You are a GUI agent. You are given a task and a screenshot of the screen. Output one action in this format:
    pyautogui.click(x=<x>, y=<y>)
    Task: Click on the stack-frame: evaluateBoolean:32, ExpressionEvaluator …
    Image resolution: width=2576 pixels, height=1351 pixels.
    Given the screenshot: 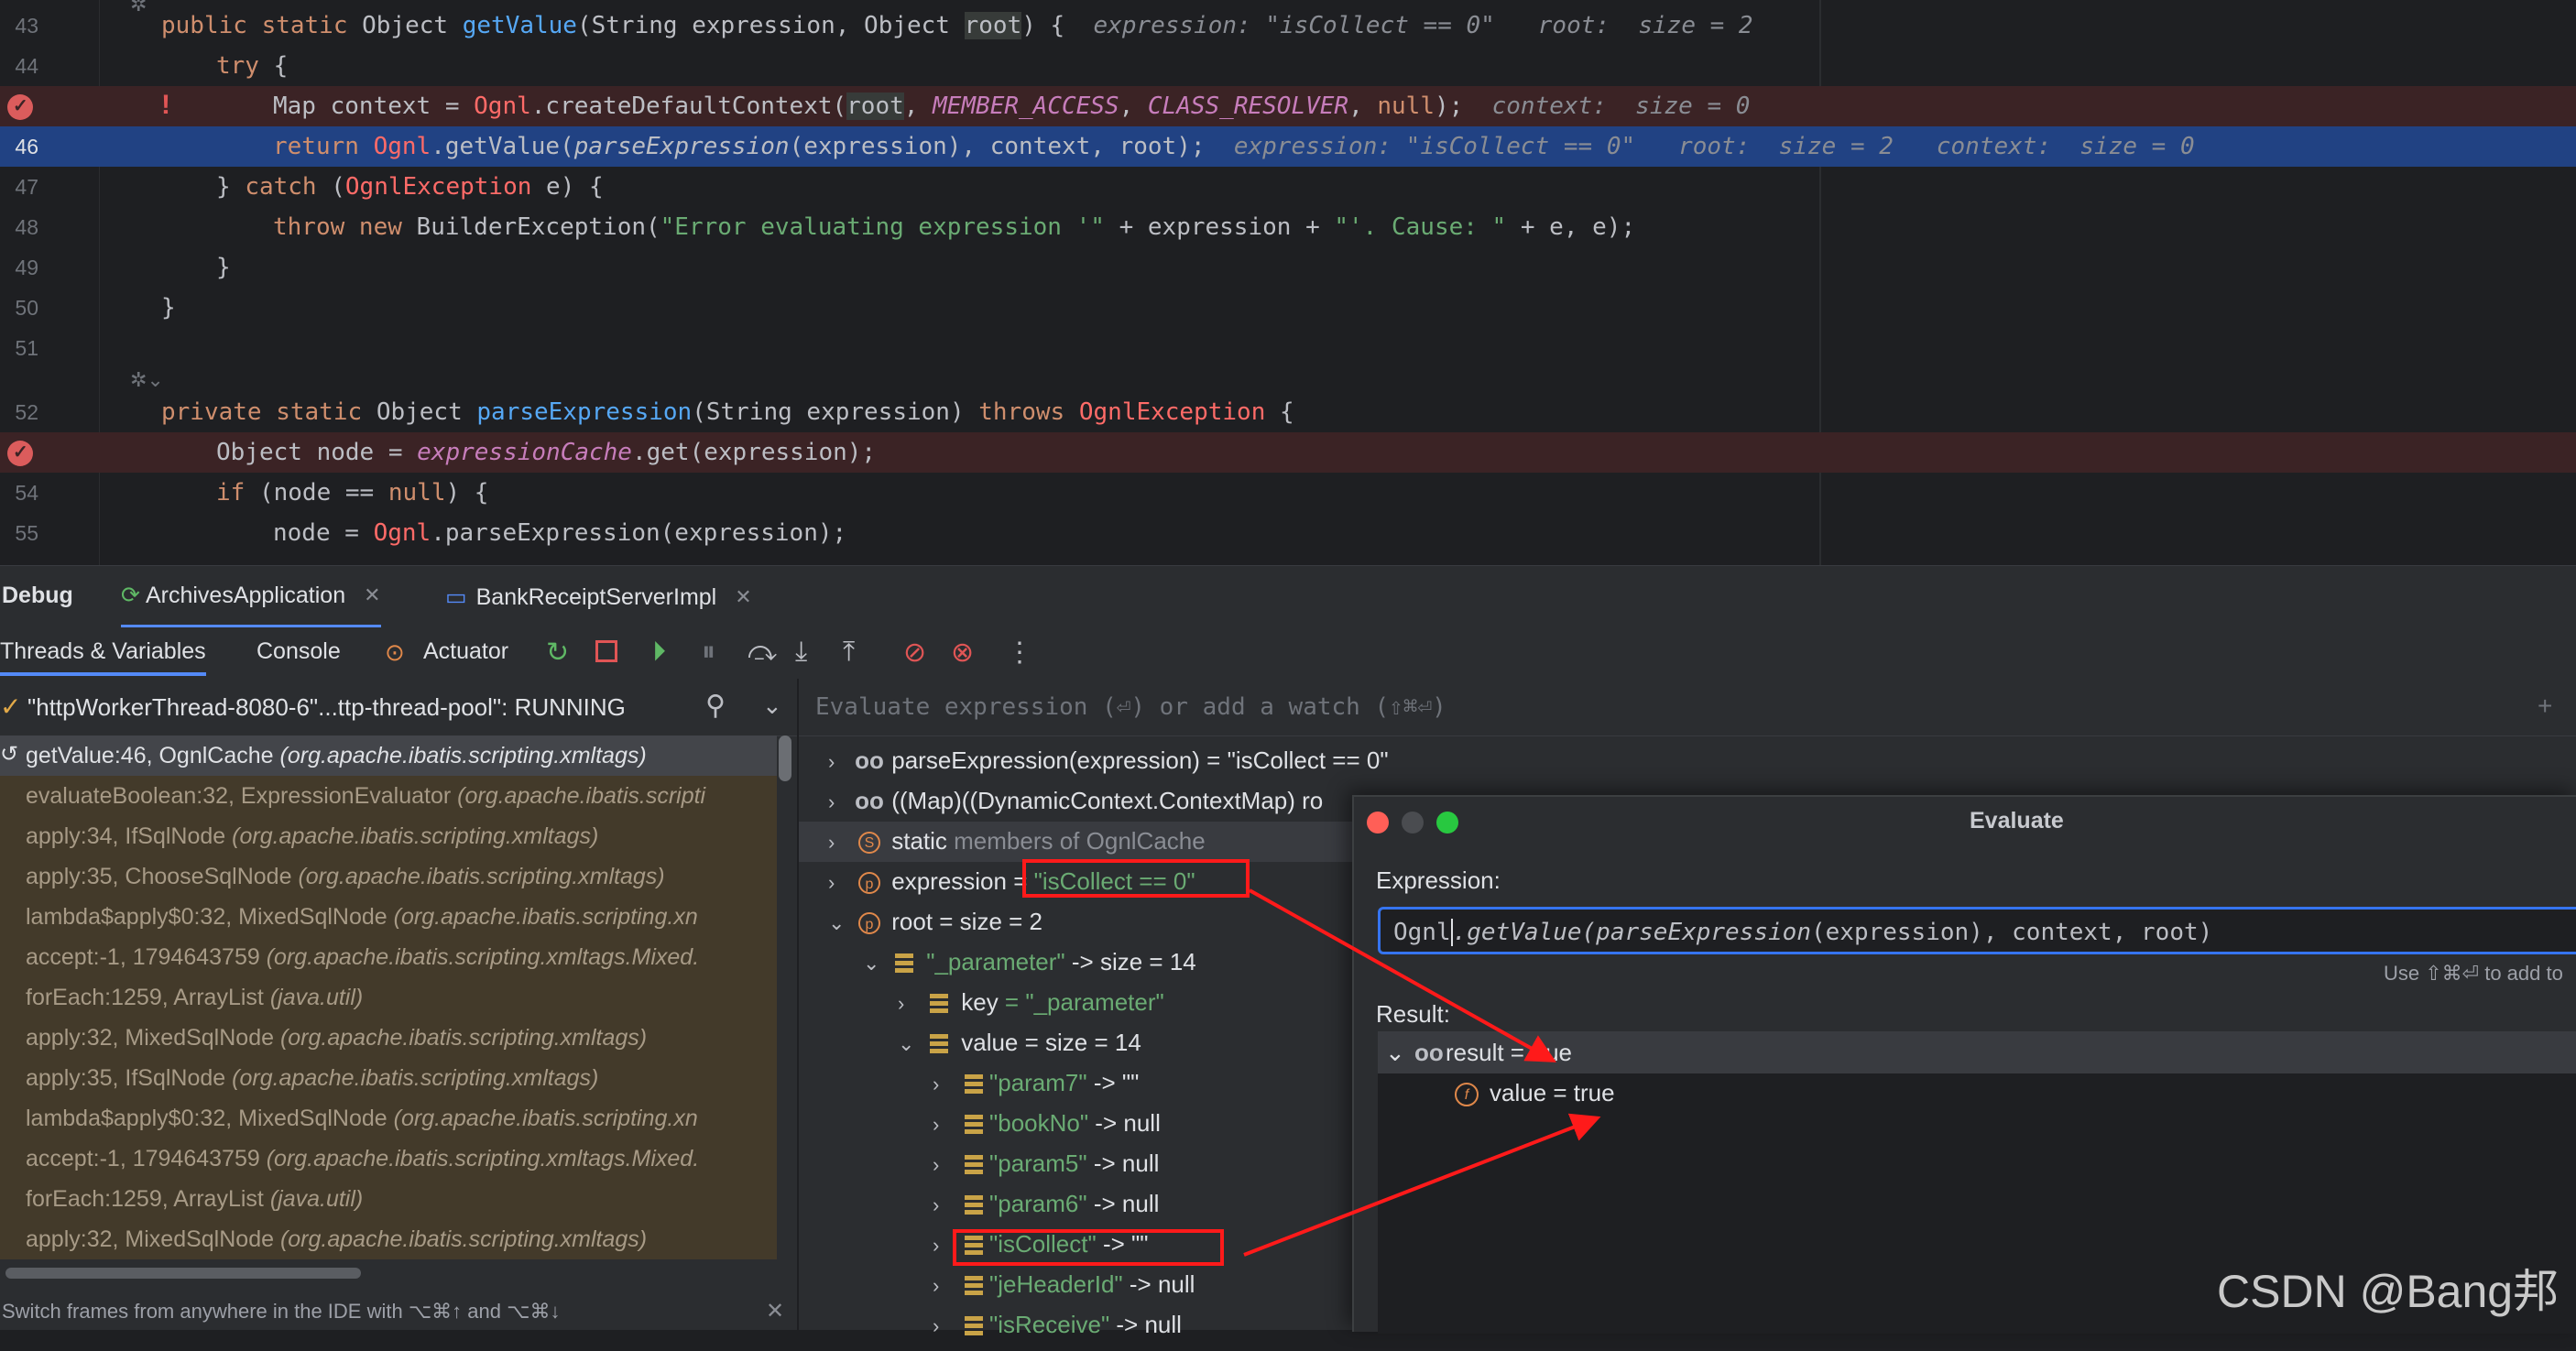 What is the action you would take?
    pyautogui.click(x=389, y=796)
    